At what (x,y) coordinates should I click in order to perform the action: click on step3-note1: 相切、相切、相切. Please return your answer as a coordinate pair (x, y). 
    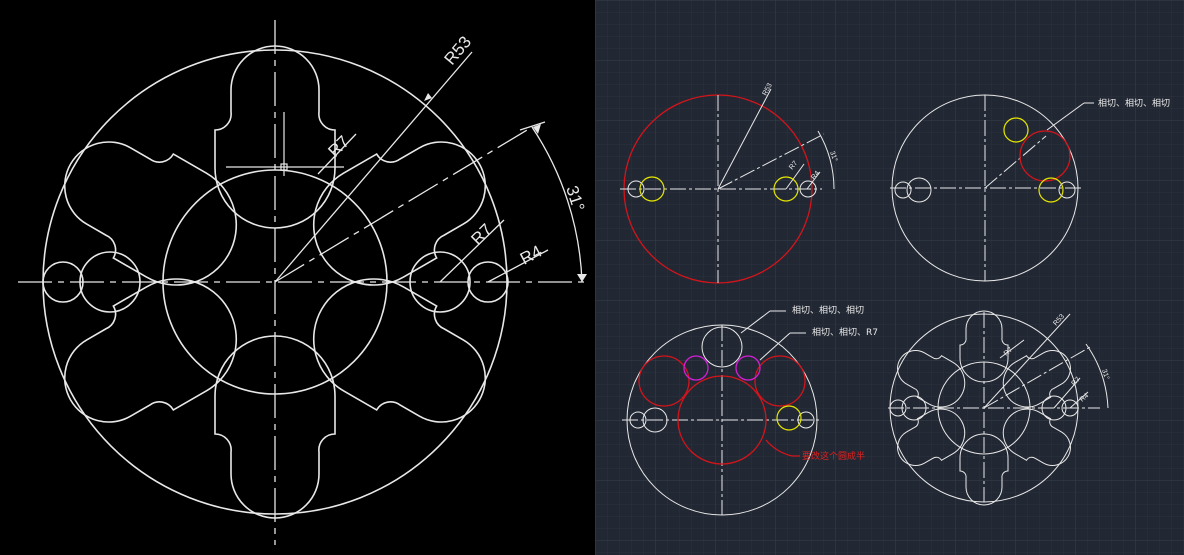
    Looking at the image, I should click on (828, 310).